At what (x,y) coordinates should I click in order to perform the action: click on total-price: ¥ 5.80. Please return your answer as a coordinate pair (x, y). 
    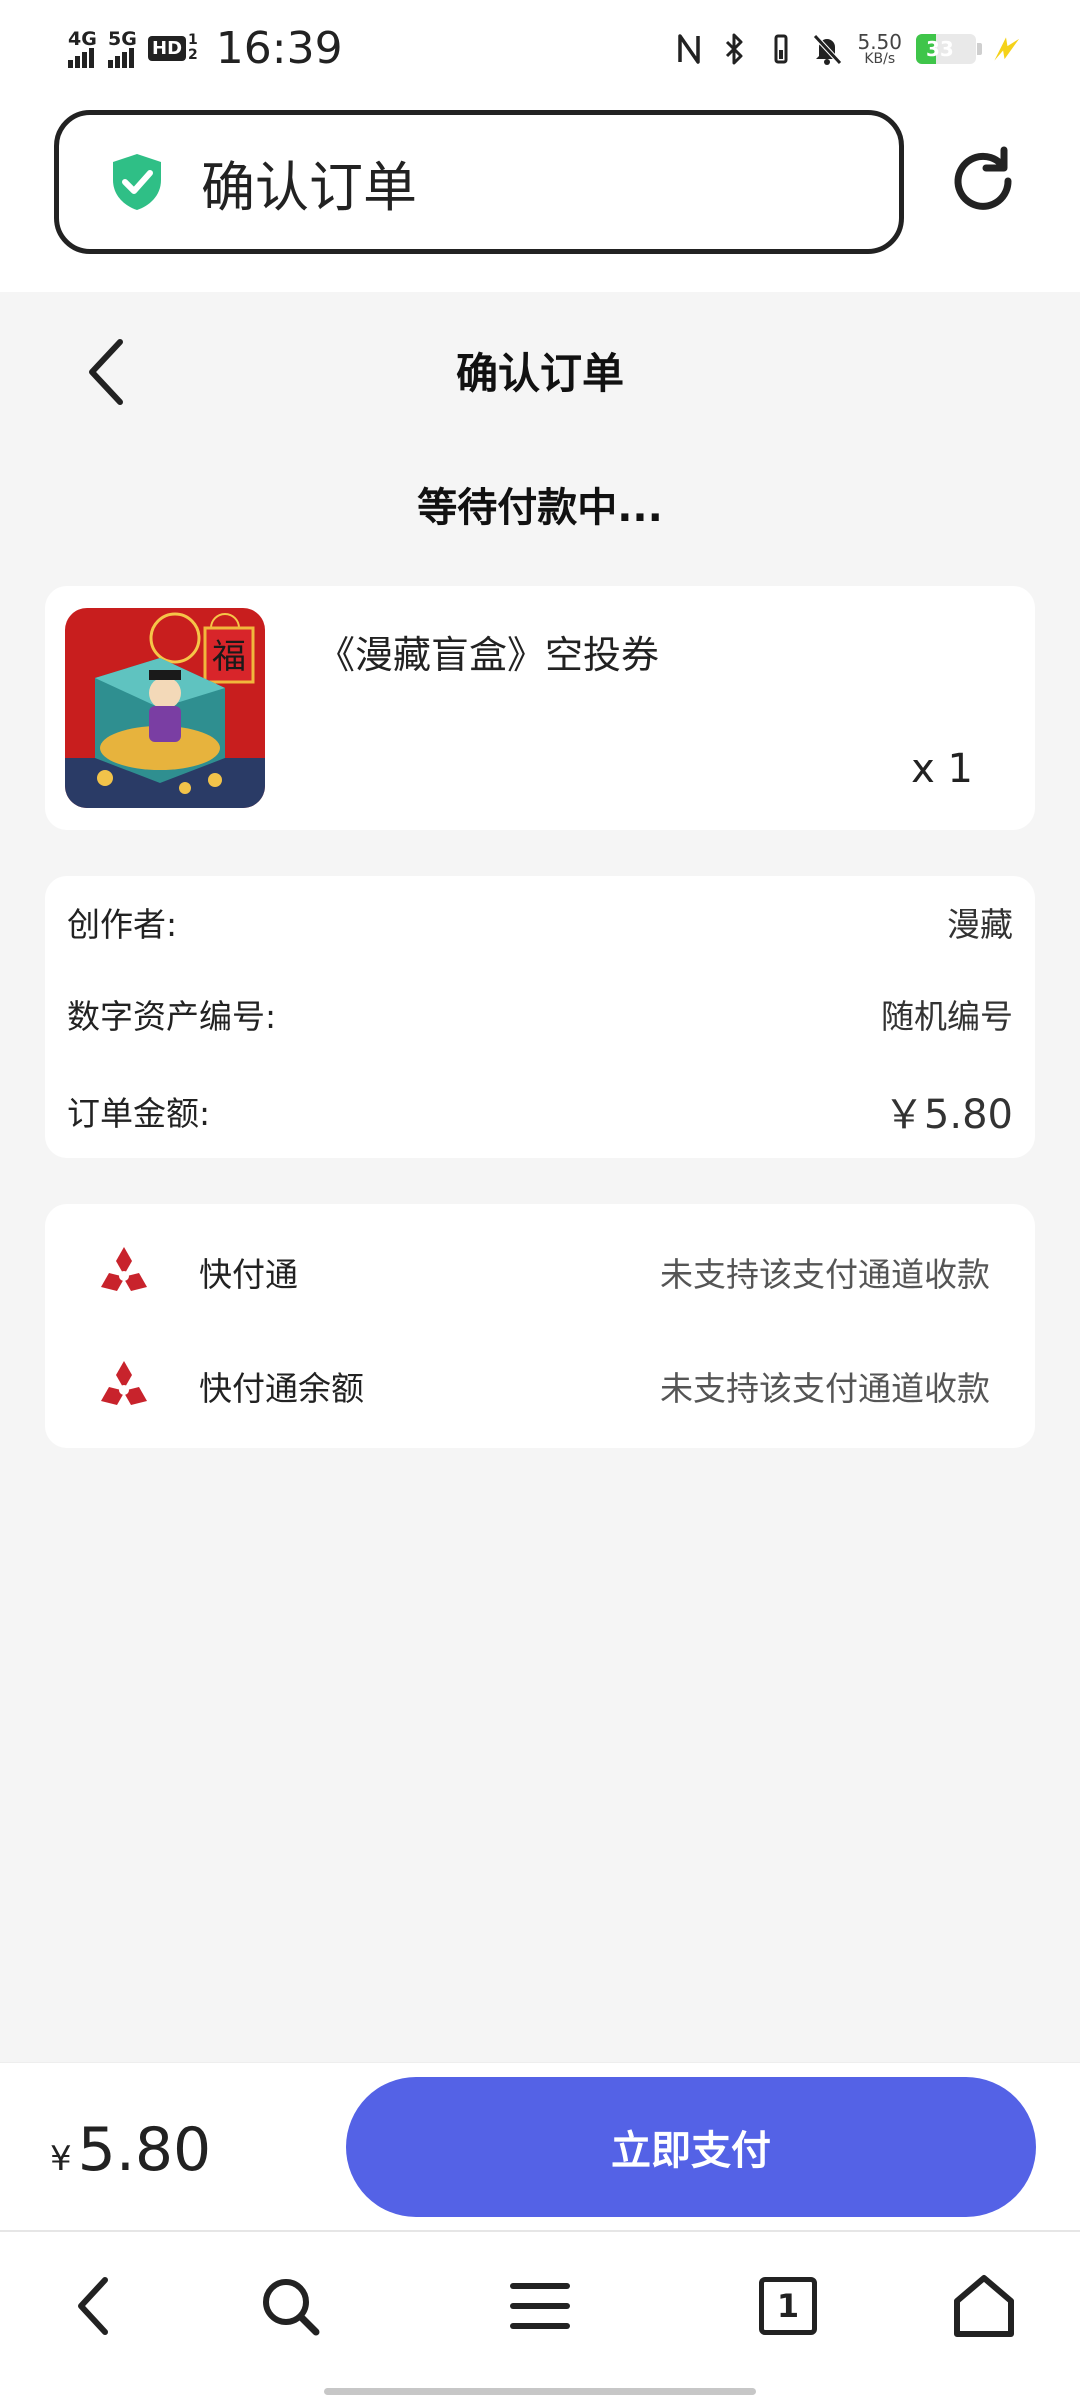
    Looking at the image, I should click on (130, 2150).